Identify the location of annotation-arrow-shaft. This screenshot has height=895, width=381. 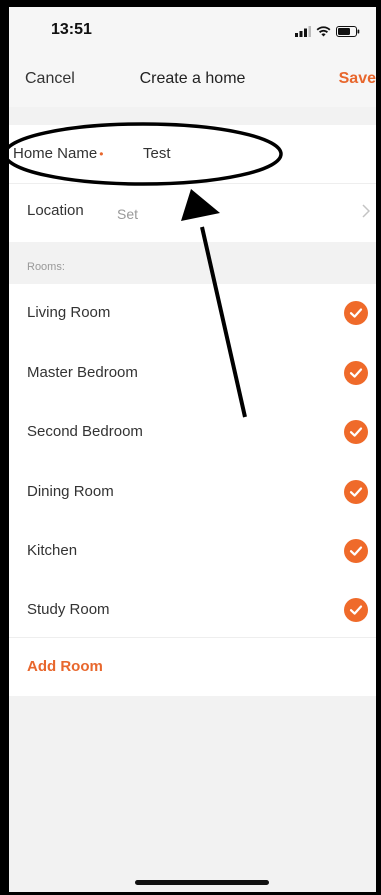
(223, 322).